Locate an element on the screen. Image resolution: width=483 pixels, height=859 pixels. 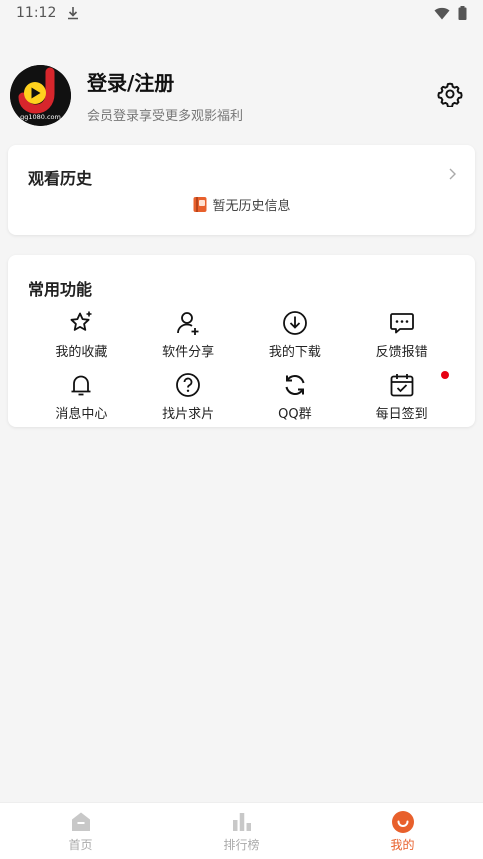
function-label: 反馈报错 is located at coordinates (401, 352).